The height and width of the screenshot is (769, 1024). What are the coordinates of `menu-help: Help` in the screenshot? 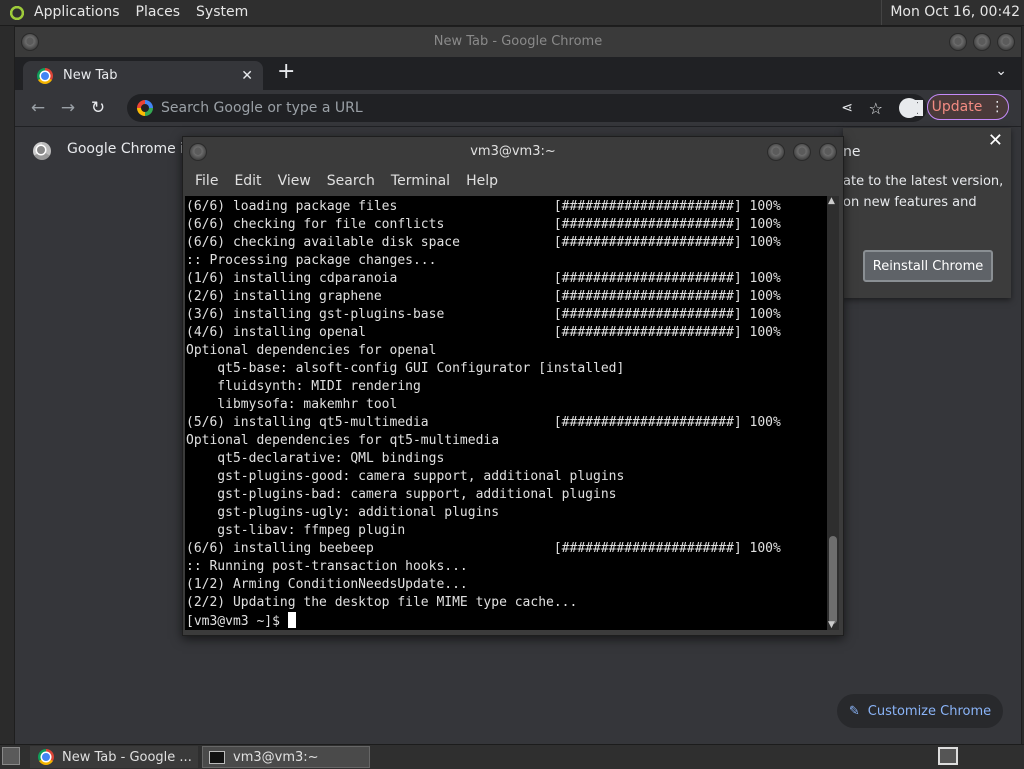 It's located at (482, 181).